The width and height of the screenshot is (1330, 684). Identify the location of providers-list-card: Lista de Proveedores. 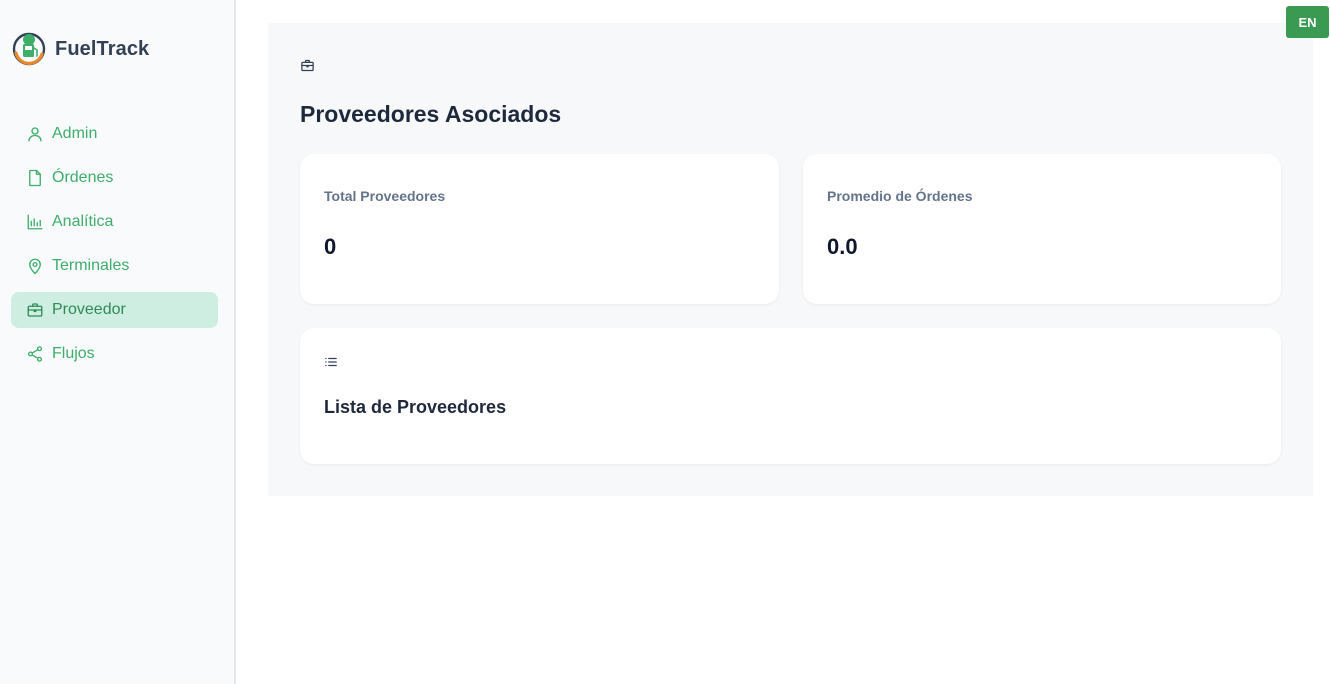
(790, 396).